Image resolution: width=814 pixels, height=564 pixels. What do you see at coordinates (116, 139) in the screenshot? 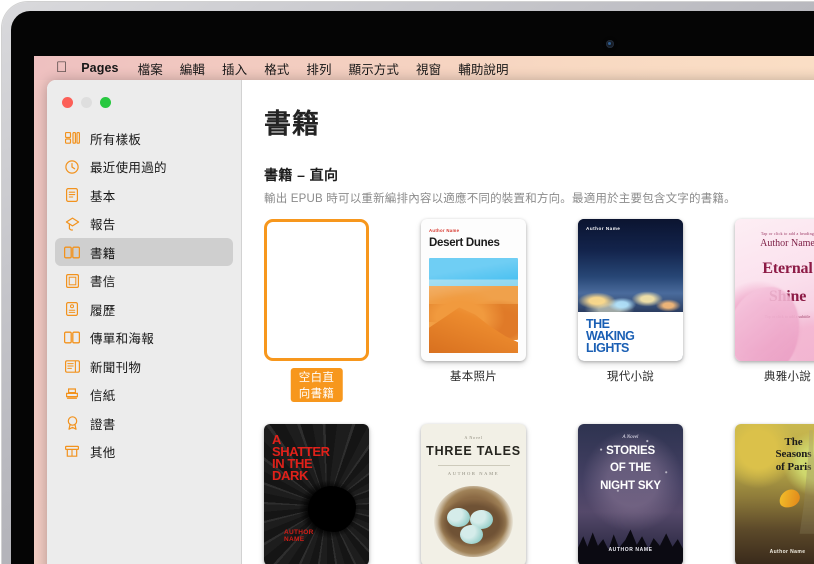
I see `sidebar-item-label: 所有樣板` at bounding box center [116, 139].